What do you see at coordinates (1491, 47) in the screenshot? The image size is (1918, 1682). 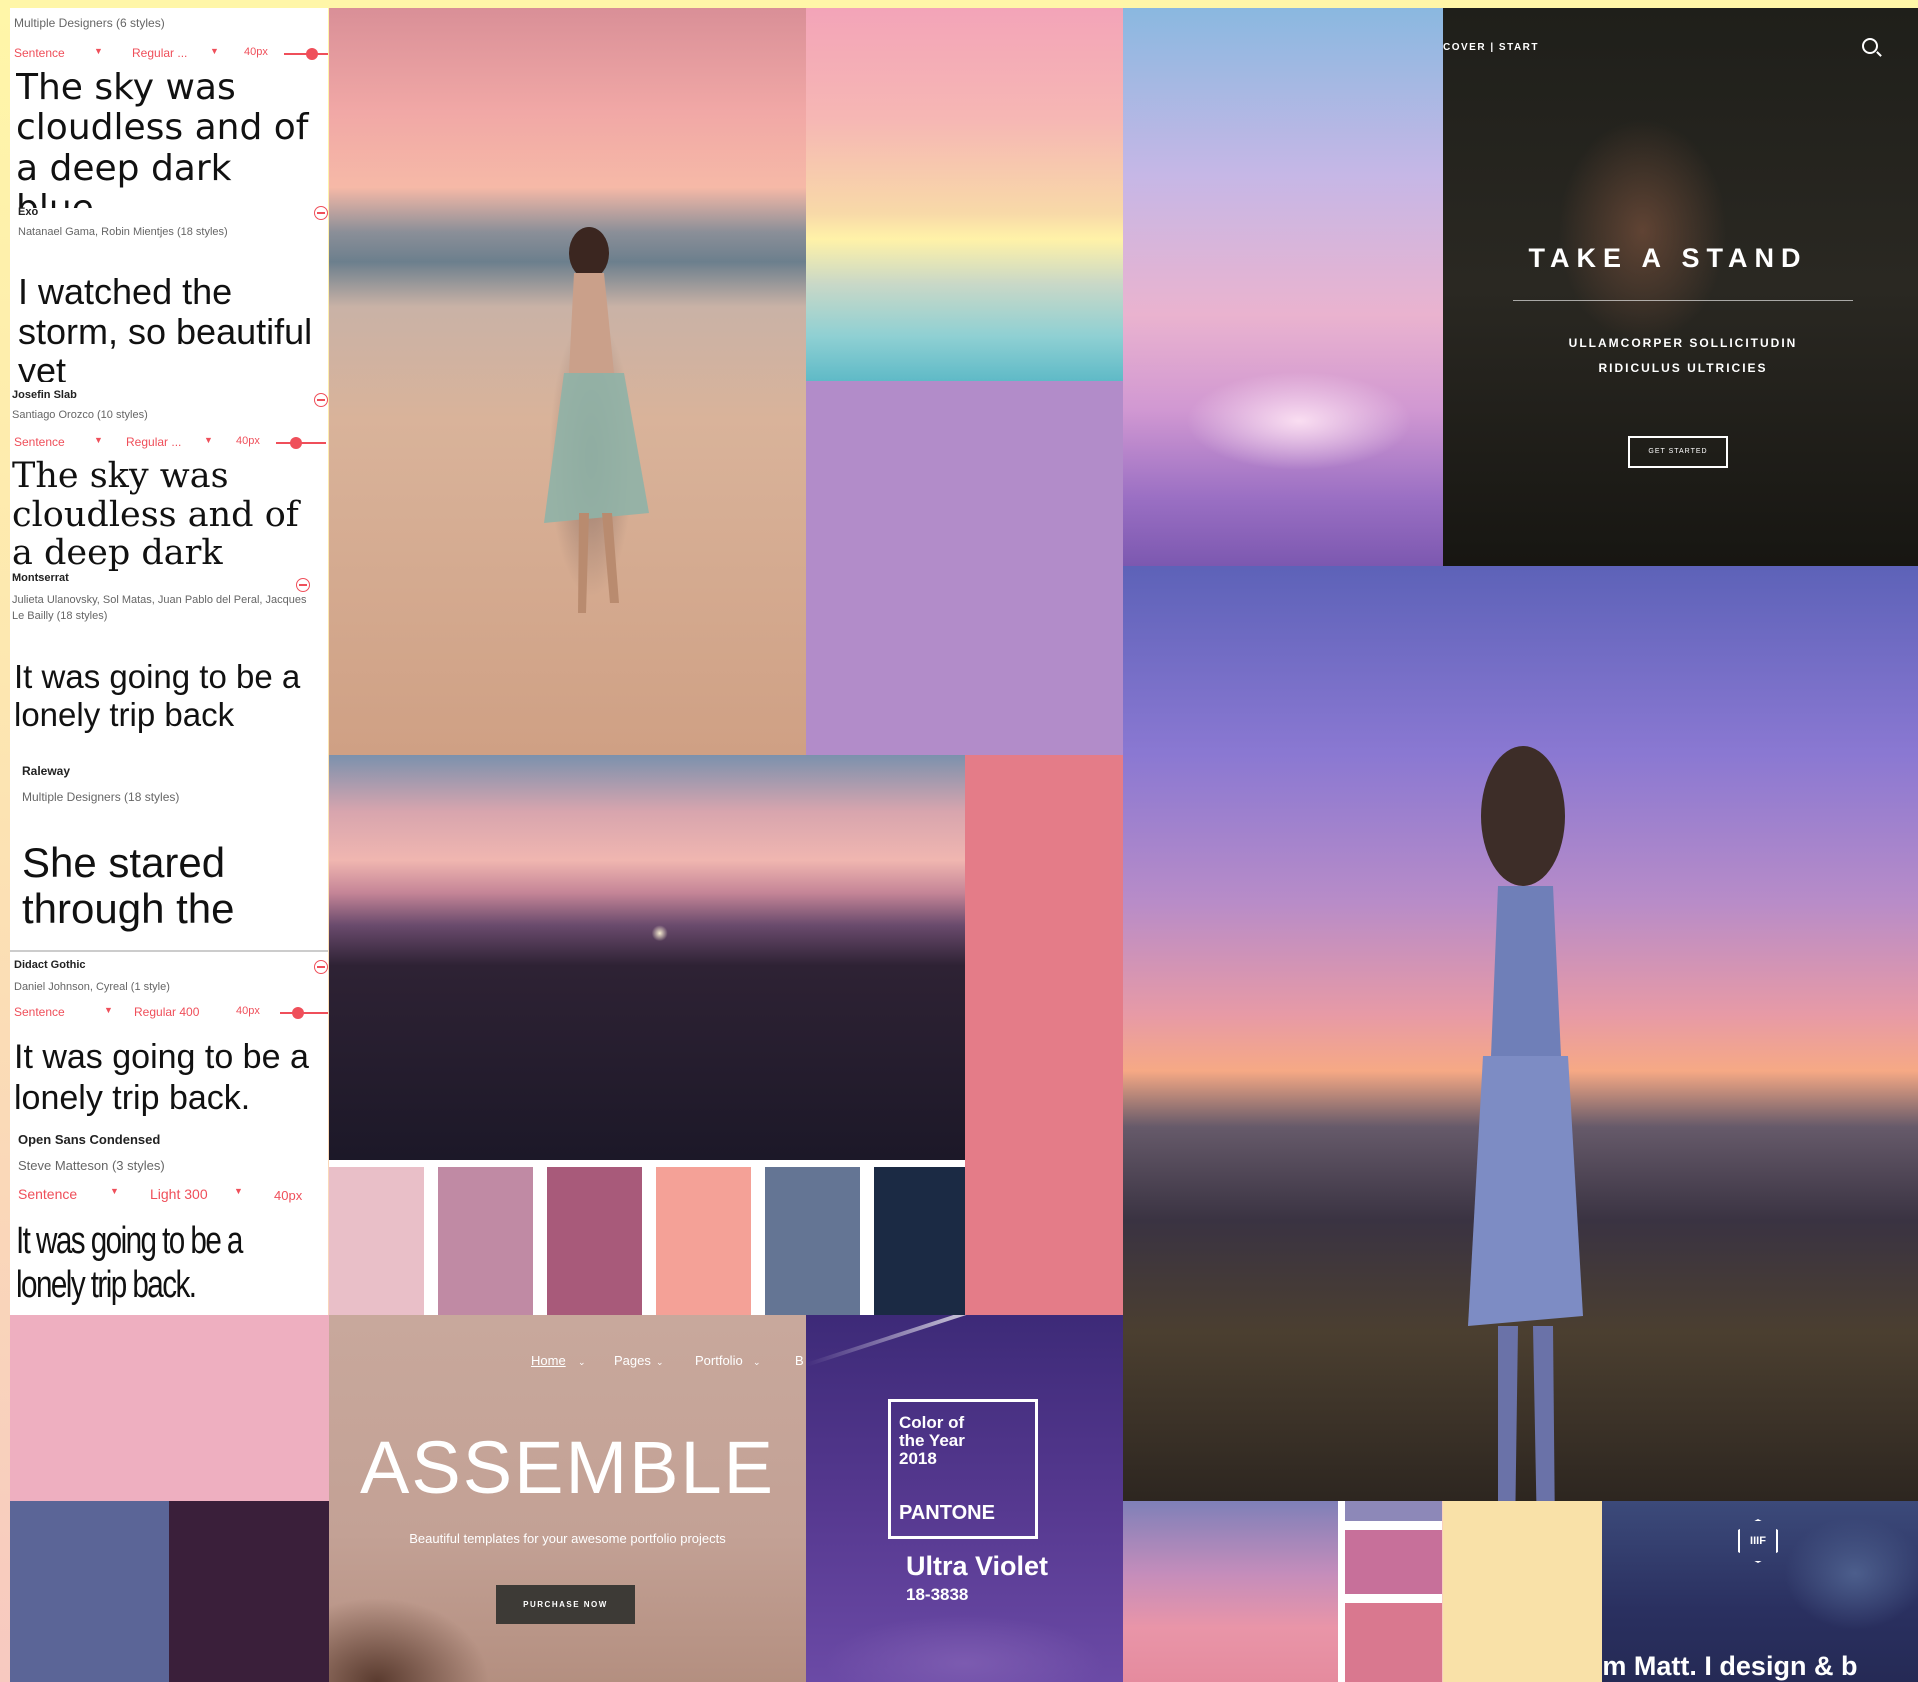 I see `hero-nav: COVER | START` at bounding box center [1491, 47].